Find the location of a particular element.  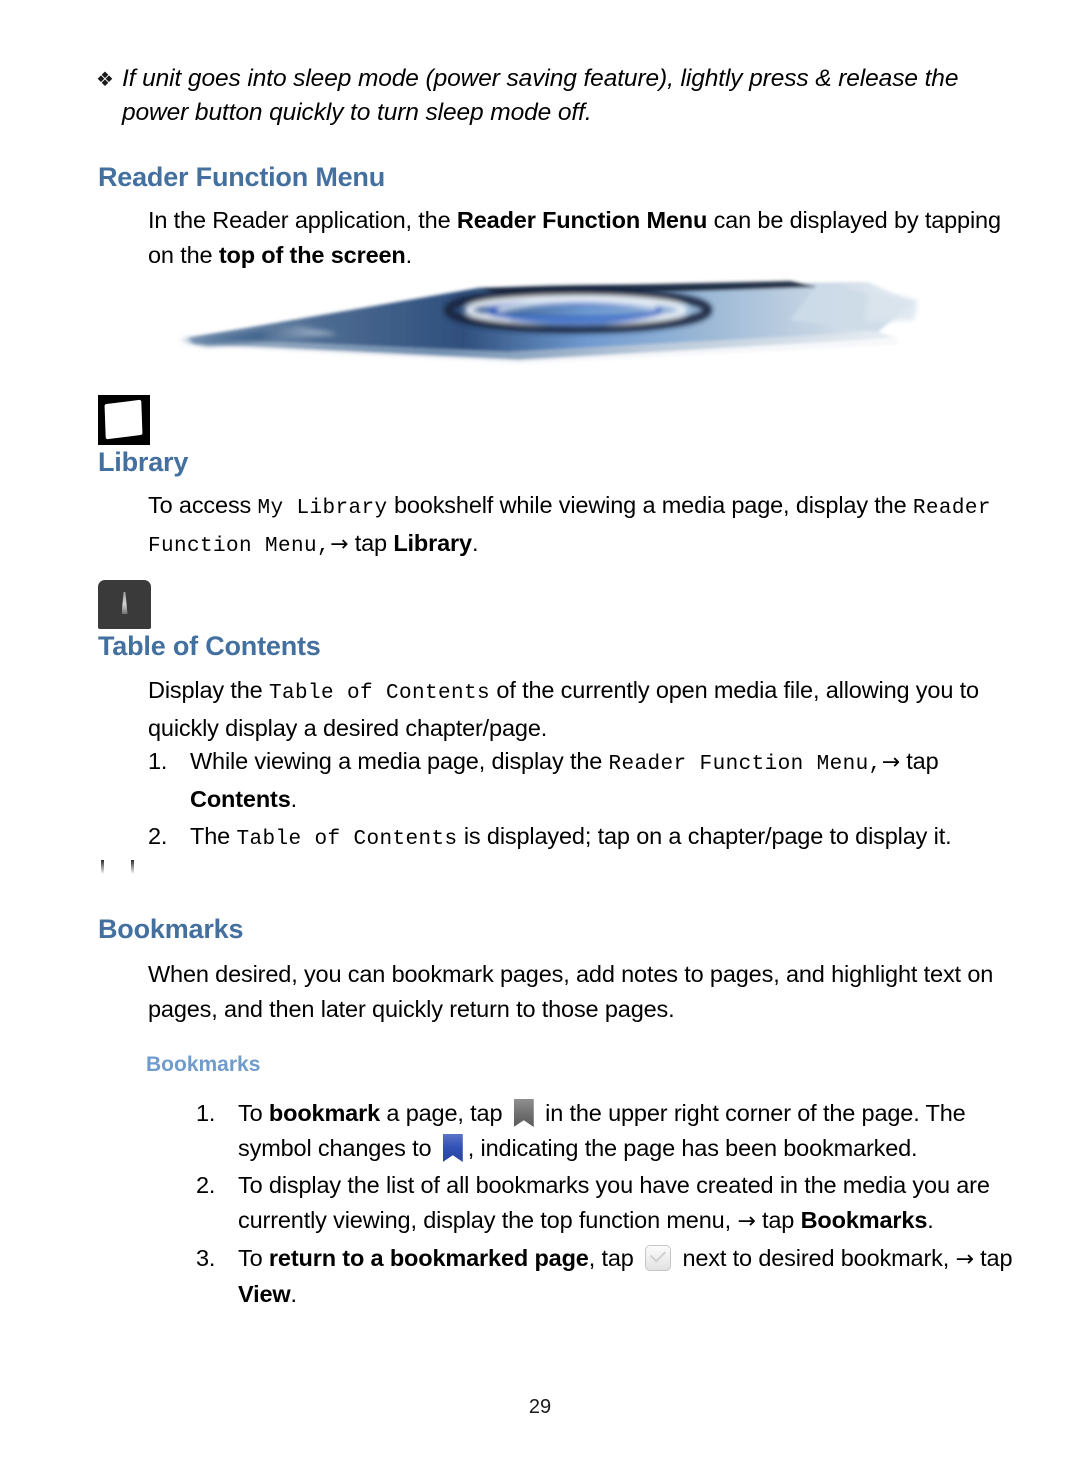

tablet-device-photo is located at coordinates (549, 322).